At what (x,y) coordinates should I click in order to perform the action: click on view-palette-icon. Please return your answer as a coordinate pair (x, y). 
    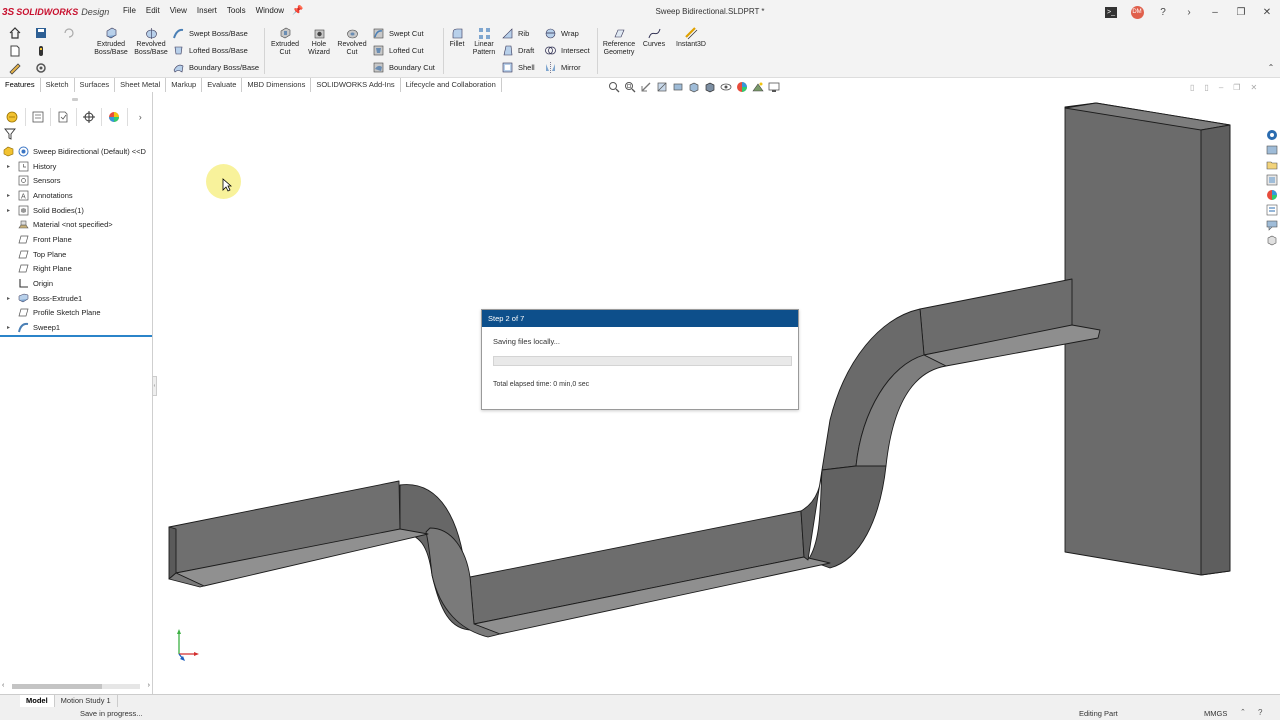
    Looking at the image, I should click on (1272, 180).